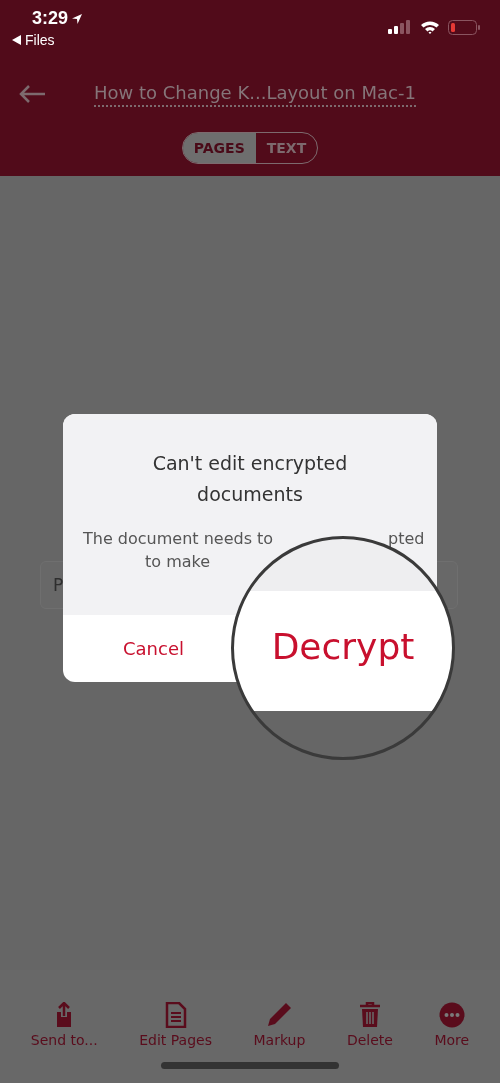  What do you see at coordinates (16, 40) in the screenshot?
I see `back-triangle-icon` at bounding box center [16, 40].